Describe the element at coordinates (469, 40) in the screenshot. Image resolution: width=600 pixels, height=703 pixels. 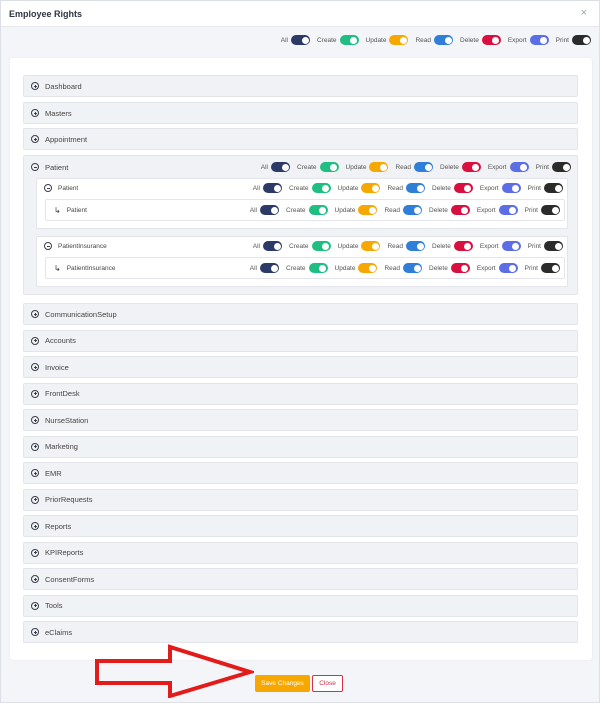
I see `global-delete-label: Delete` at that location.